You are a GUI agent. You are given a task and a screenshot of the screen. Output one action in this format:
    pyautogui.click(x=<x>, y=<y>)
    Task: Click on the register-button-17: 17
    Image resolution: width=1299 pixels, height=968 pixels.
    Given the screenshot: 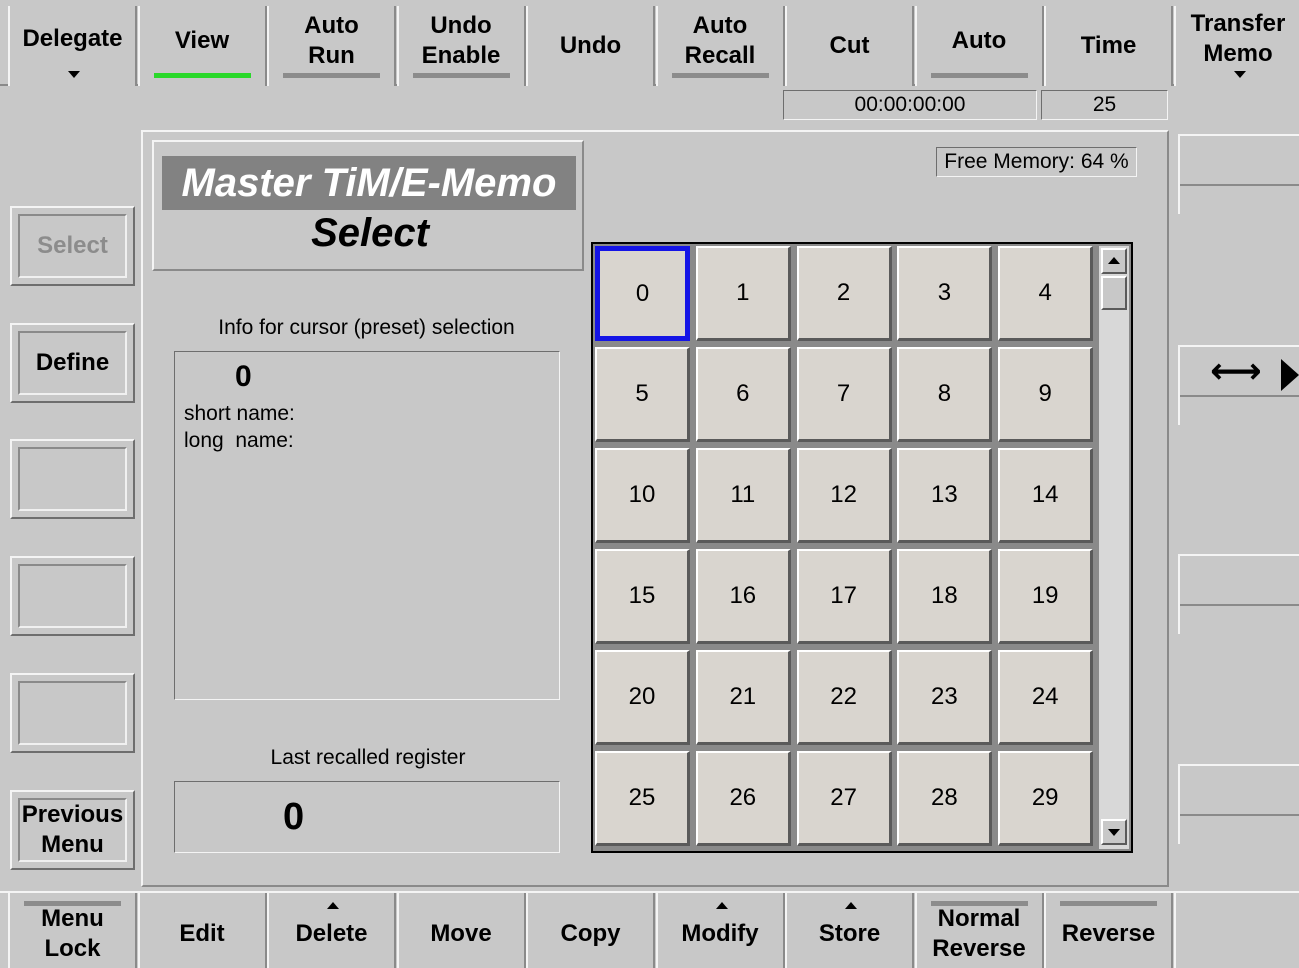 What is the action you would take?
    pyautogui.click(x=844, y=596)
    